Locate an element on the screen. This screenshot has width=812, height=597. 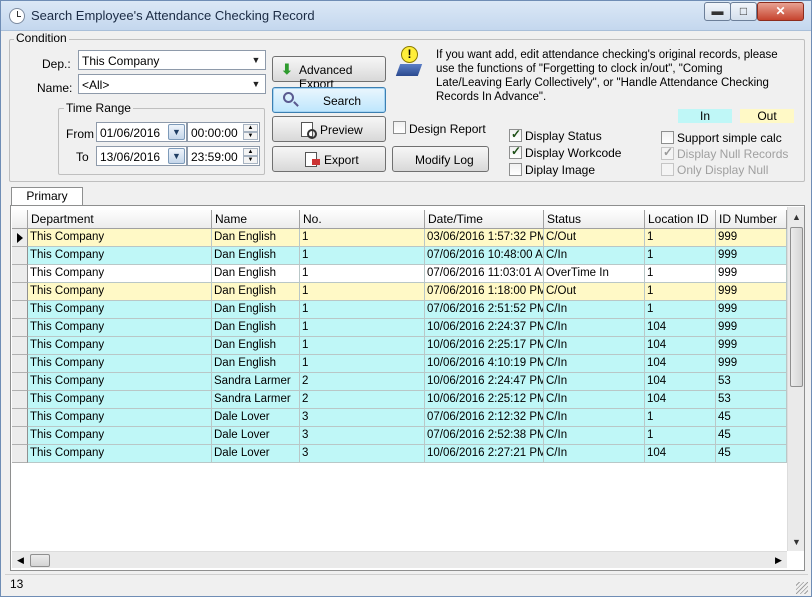
table-cell: 3 is located at coordinates (362, 436).